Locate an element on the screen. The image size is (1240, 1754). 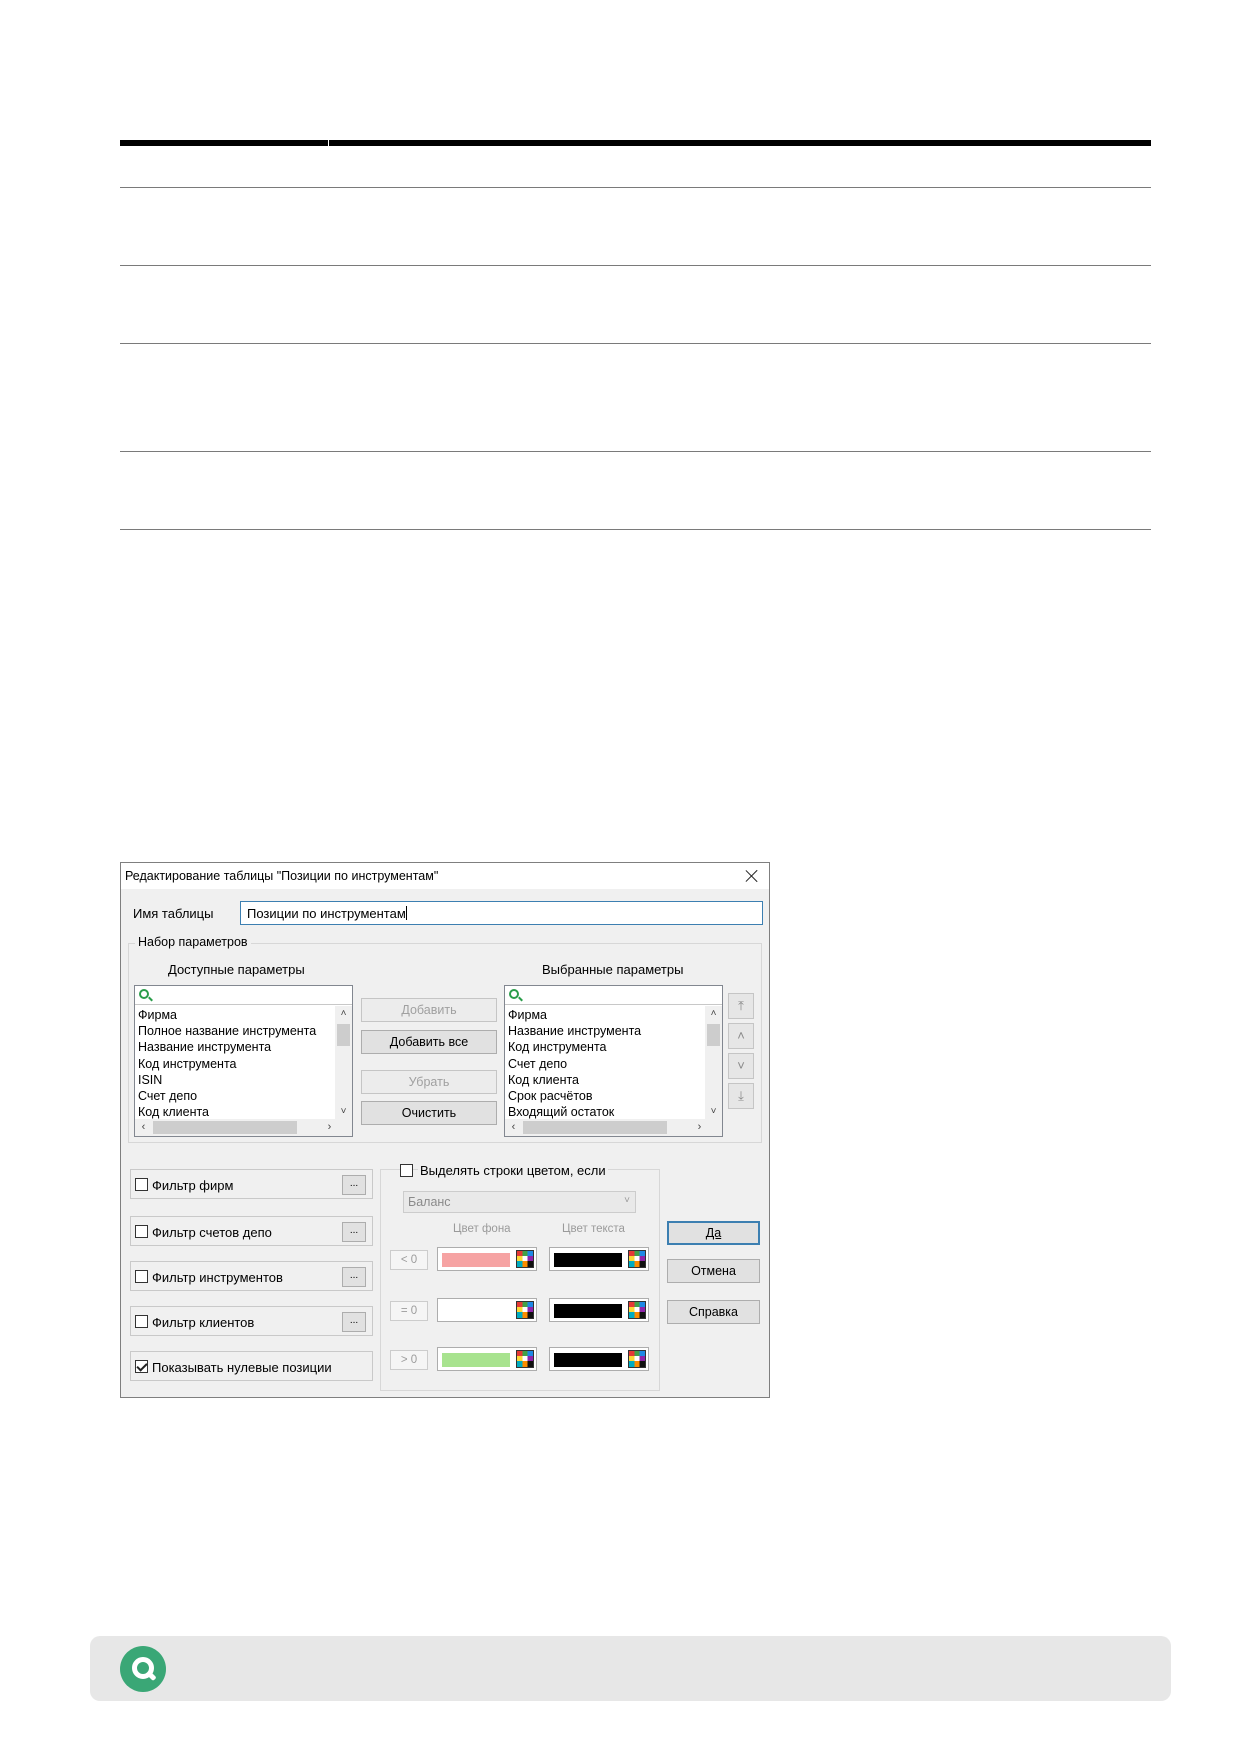
ok-button: Да is located at coordinates (713, 1233).